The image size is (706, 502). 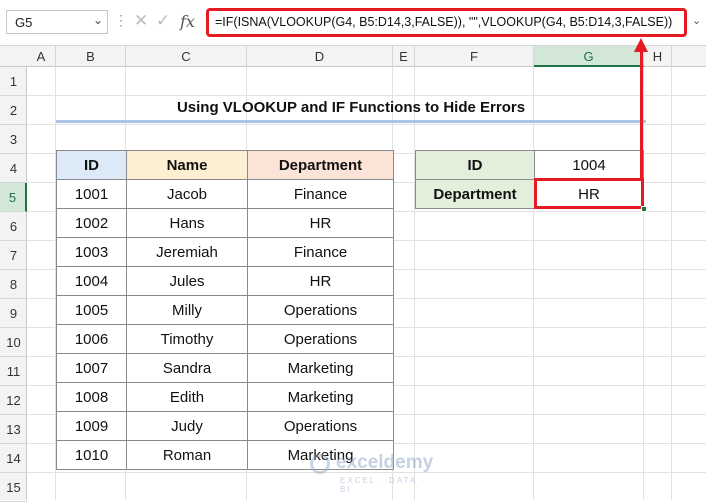 I want to click on column-headers: A B C D E F G H, so click(x=353, y=56).